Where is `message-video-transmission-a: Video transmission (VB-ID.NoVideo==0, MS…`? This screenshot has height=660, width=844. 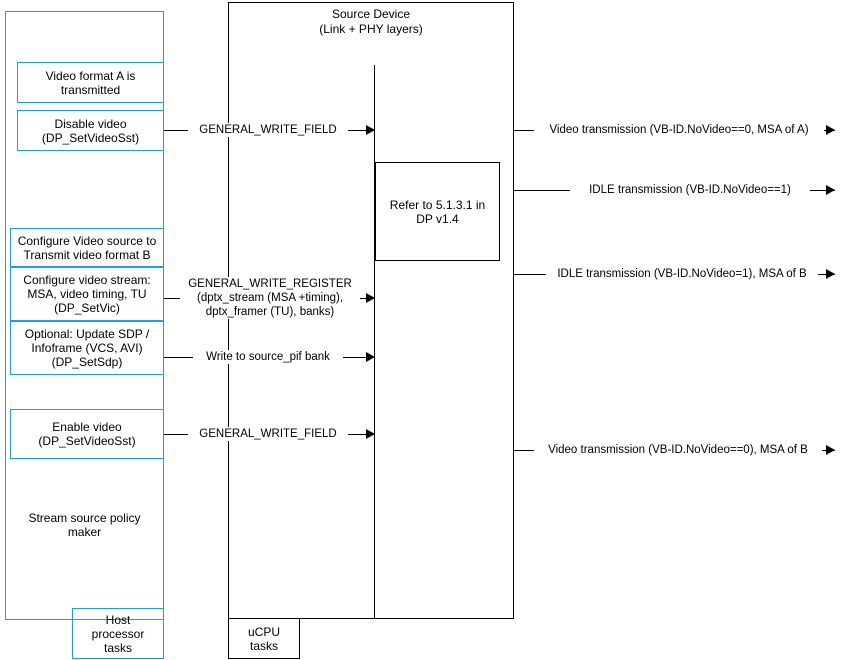
message-video-transmission-a: Video transmission (VB-ID.NoVideo==0, MS… is located at coordinates (679, 130).